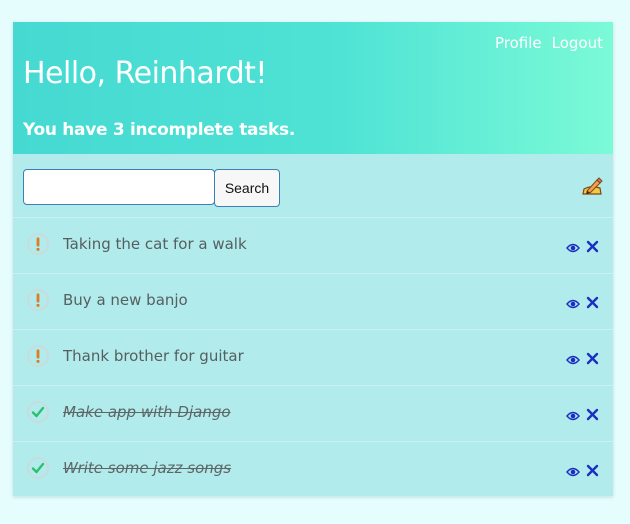  Describe the element at coordinates (159, 130) in the screenshot. I see `incomplete-summary: You have 3 incomplete tasks.` at that location.